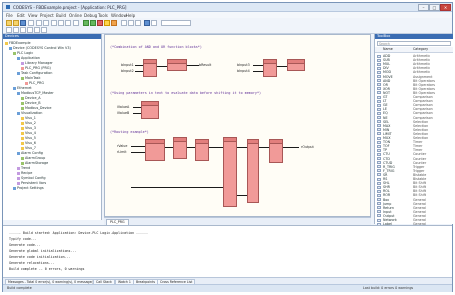 This screenshot has height=295, width=455. Describe the element at coordinates (31, 98) in the screenshot. I see `tree-item: Device_A` at that location.